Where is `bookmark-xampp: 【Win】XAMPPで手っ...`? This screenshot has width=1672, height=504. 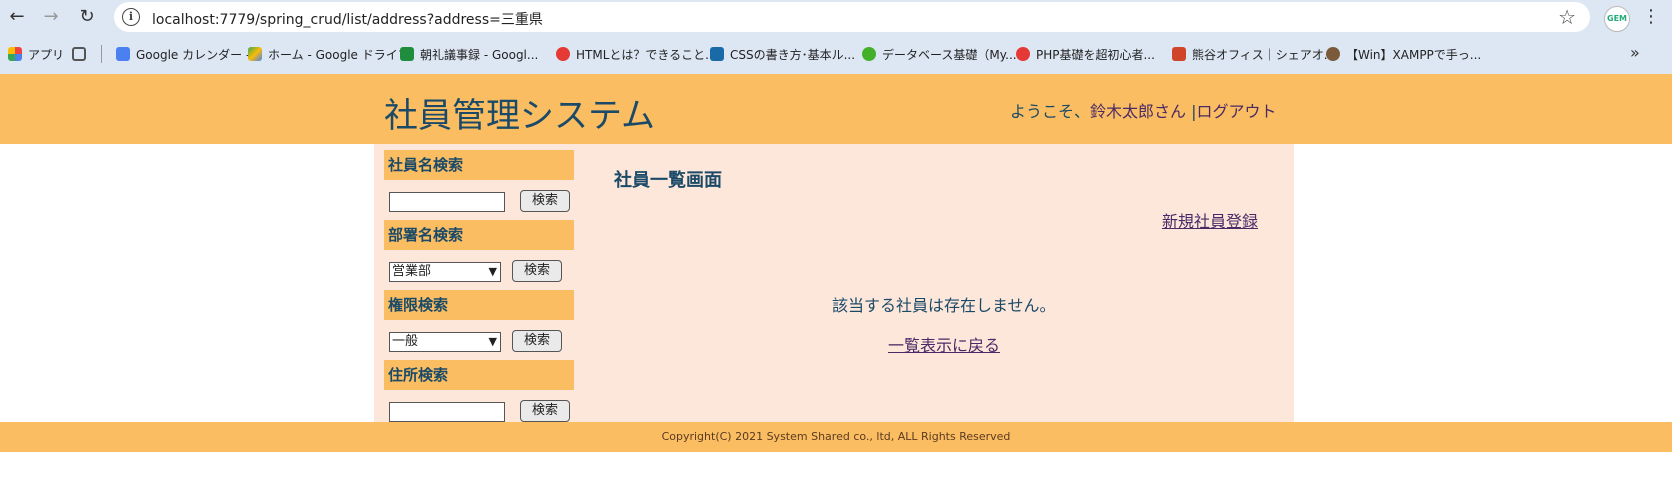 bookmark-xampp: 【Win】XAMPPで手っ... is located at coordinates (1403, 54).